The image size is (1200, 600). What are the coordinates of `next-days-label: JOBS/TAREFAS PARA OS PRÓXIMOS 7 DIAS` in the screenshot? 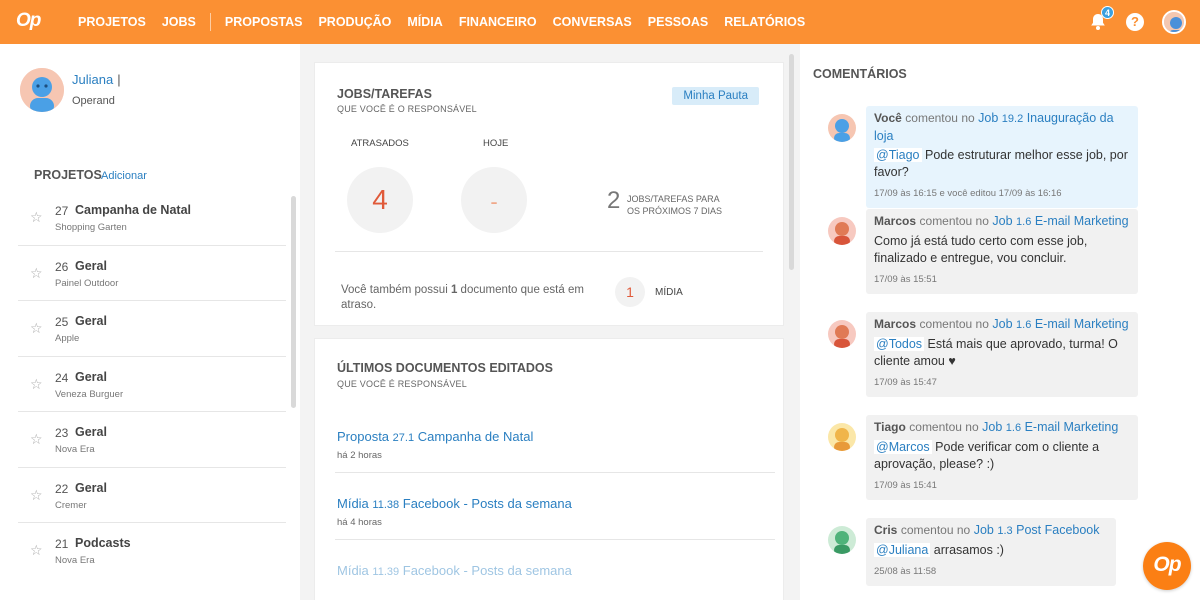 It's located at (674, 205).